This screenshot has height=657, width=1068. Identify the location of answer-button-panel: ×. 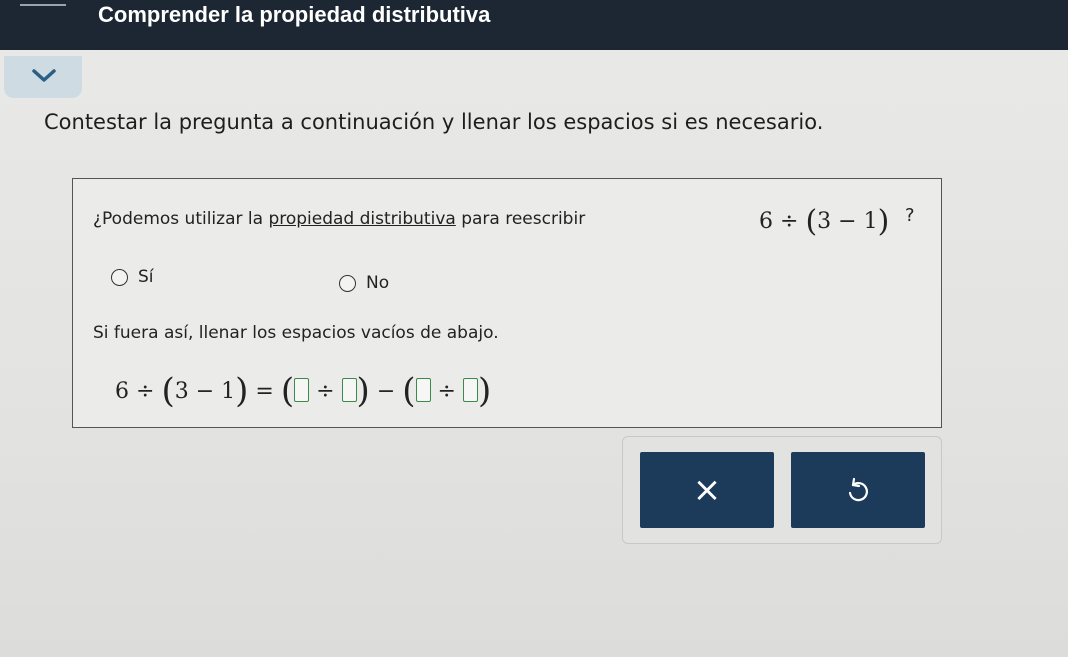
(782, 490).